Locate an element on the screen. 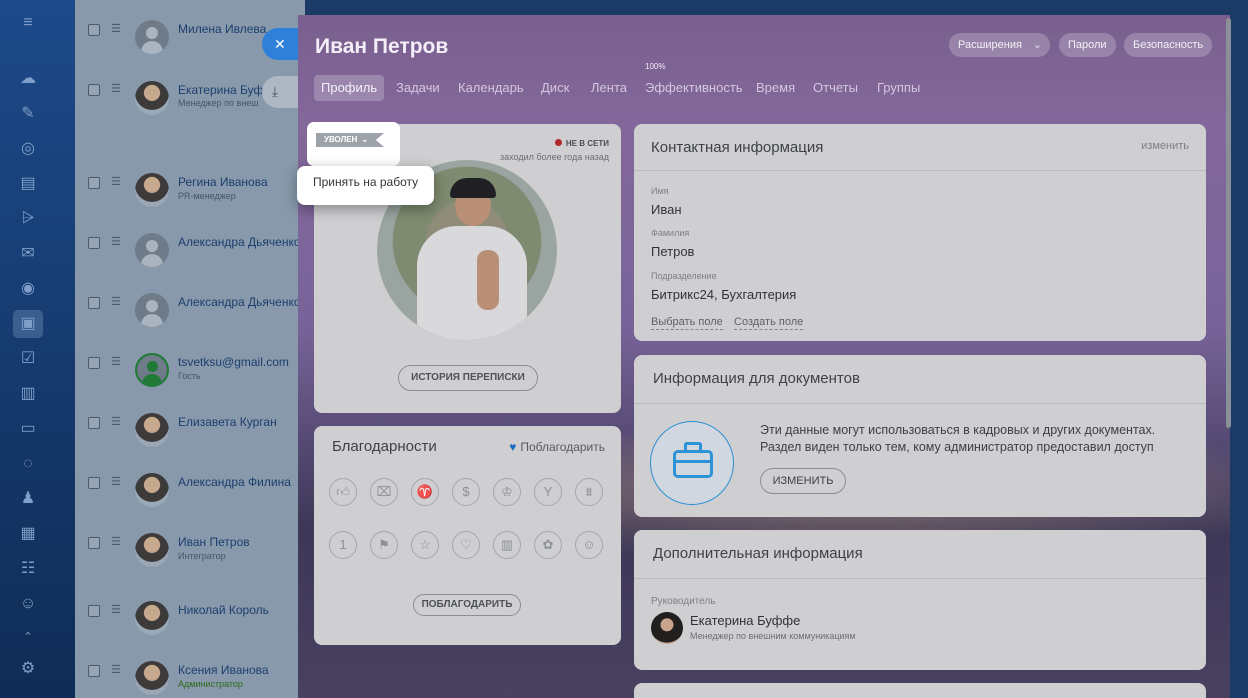 The height and width of the screenshot is (698, 1248). money-bag-icon: $ is located at coordinates (466, 492).